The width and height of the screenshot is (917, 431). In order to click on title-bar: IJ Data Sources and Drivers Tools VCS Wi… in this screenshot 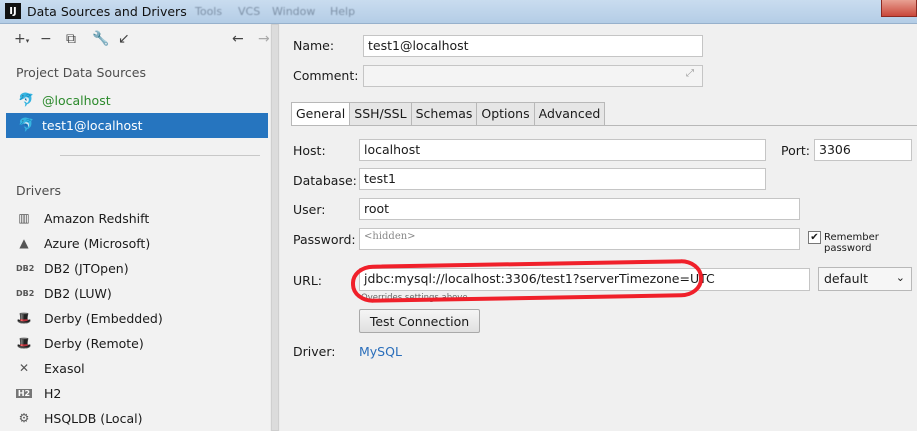, I will do `click(458, 12)`.